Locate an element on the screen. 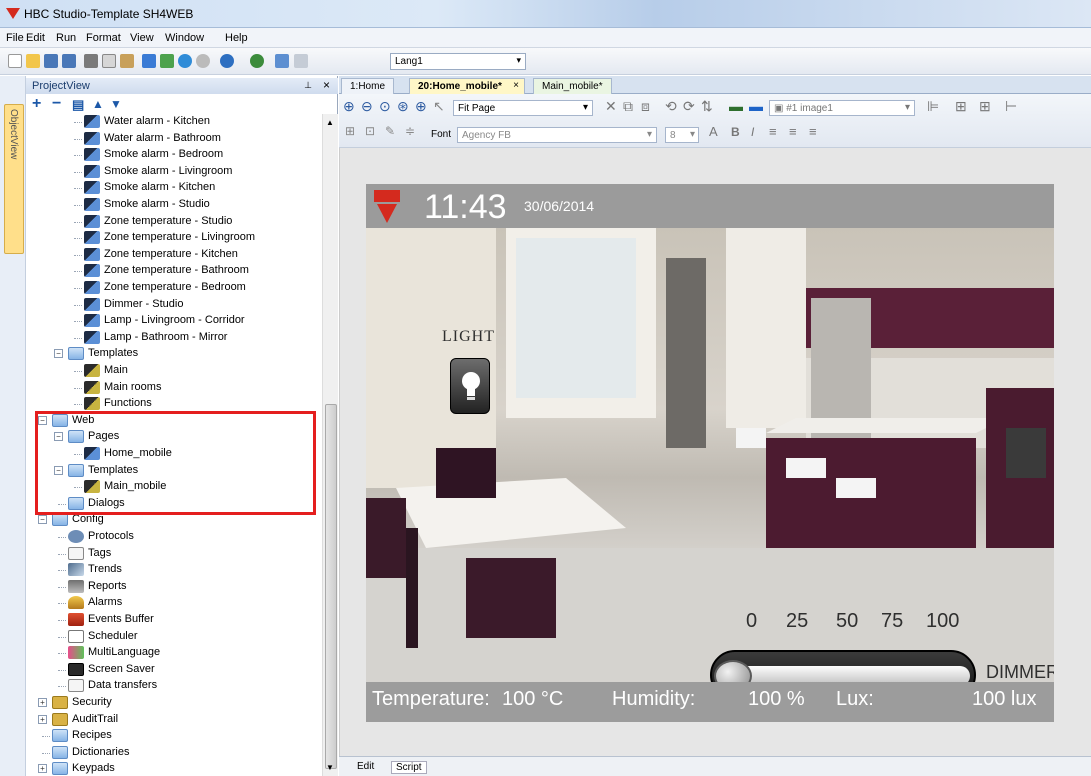  tree-item: Zone temperature - Livingroom is located at coordinates (174, 238).